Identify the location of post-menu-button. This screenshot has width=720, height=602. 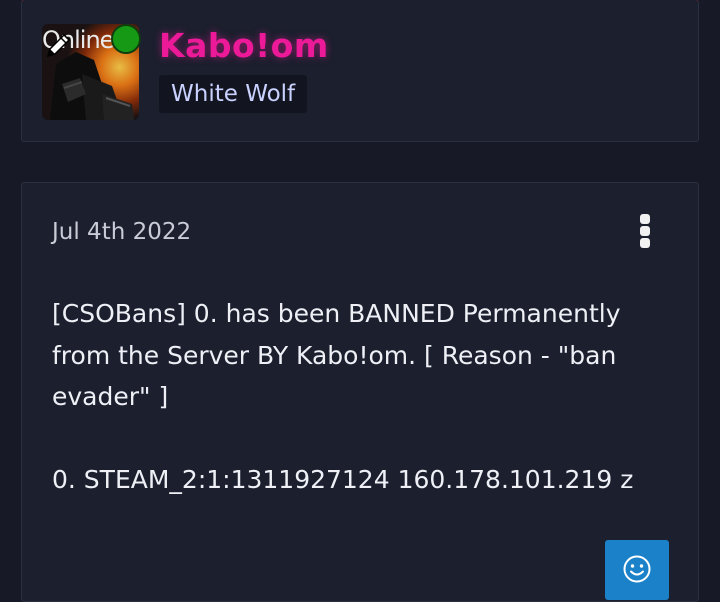
(645, 231).